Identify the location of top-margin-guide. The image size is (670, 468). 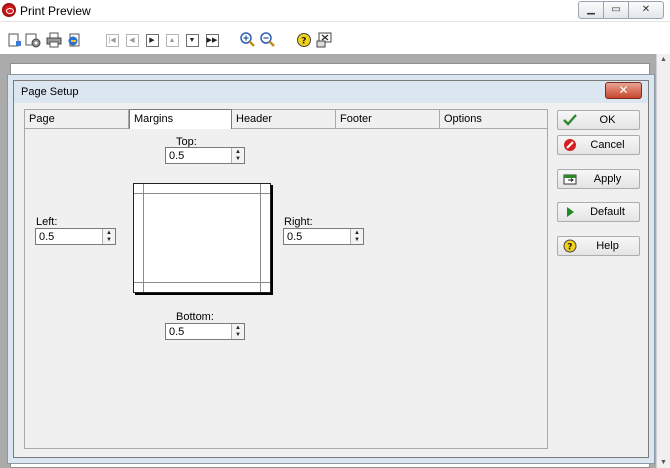
(202, 193).